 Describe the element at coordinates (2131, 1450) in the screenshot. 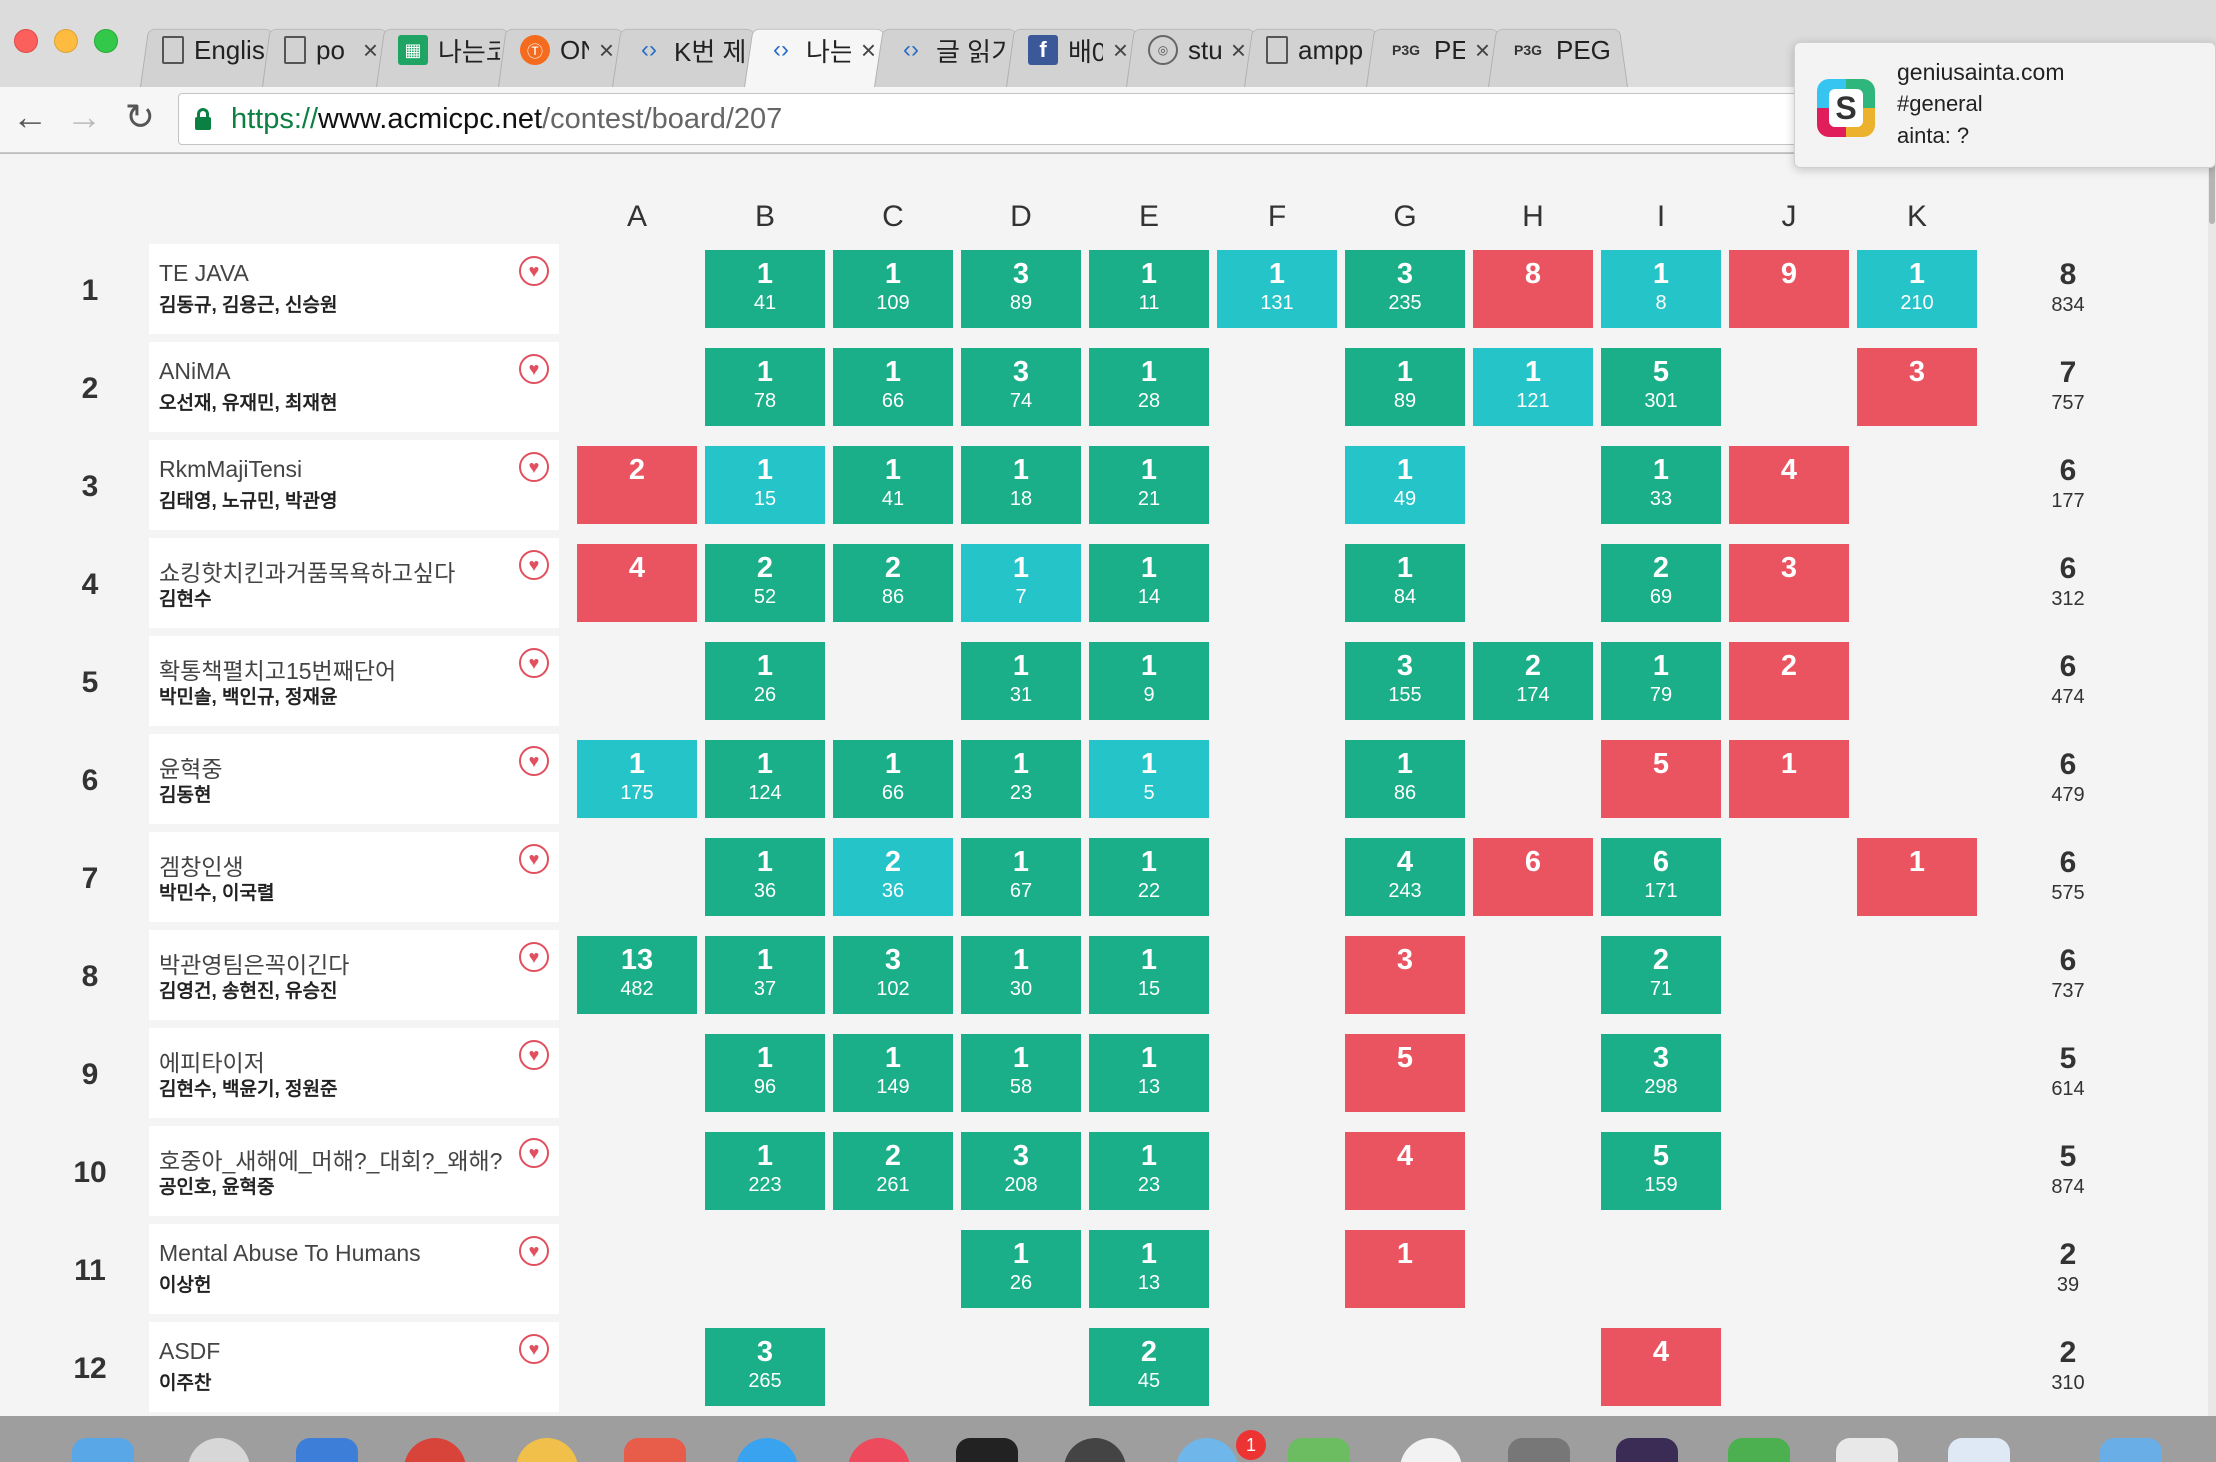

I see `folder-icon` at that location.